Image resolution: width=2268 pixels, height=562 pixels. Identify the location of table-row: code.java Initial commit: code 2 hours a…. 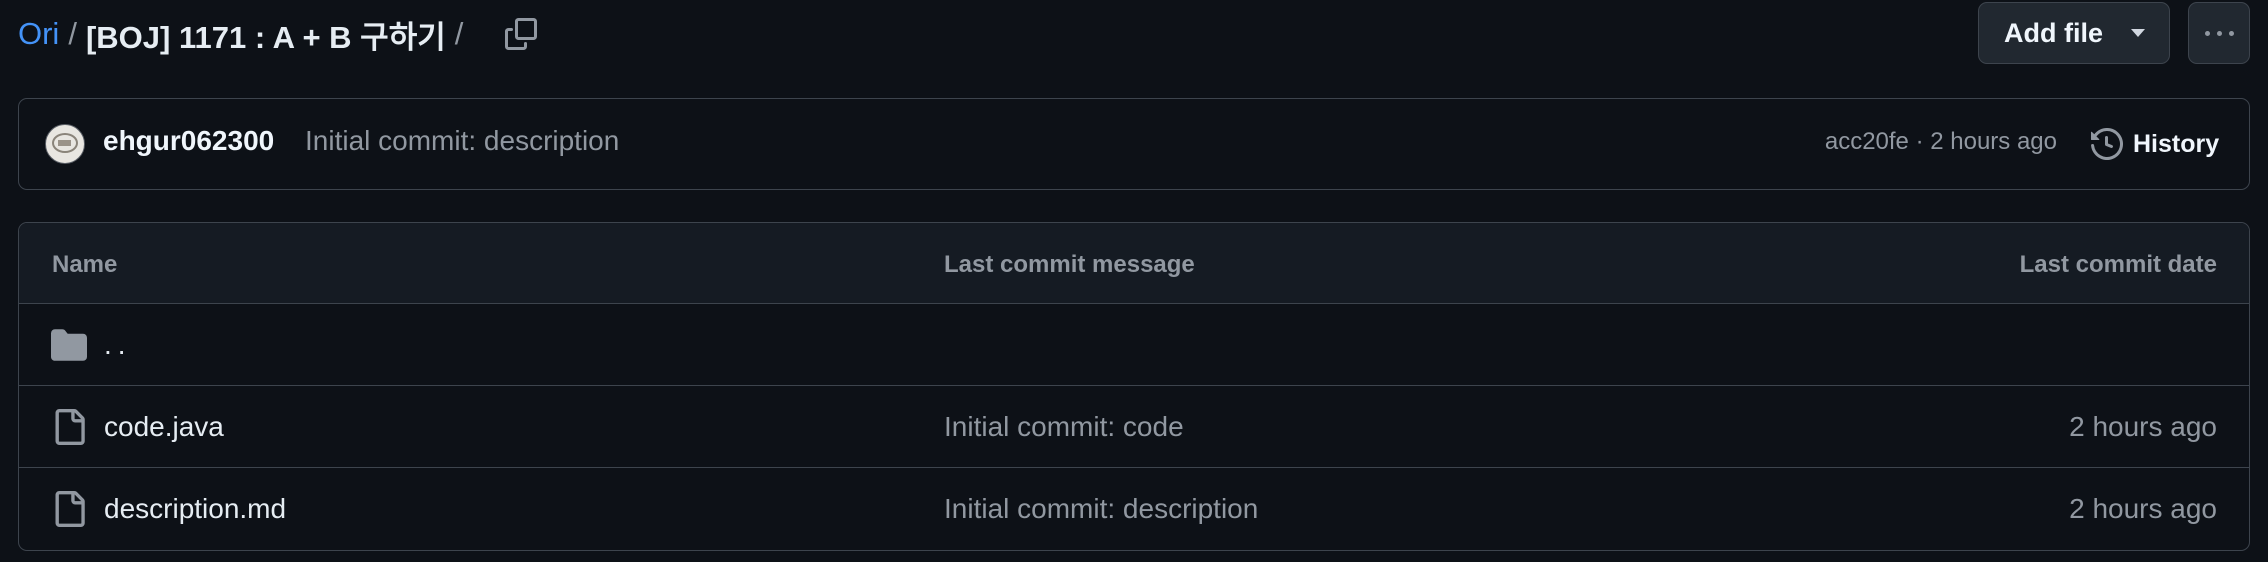
(1134, 427).